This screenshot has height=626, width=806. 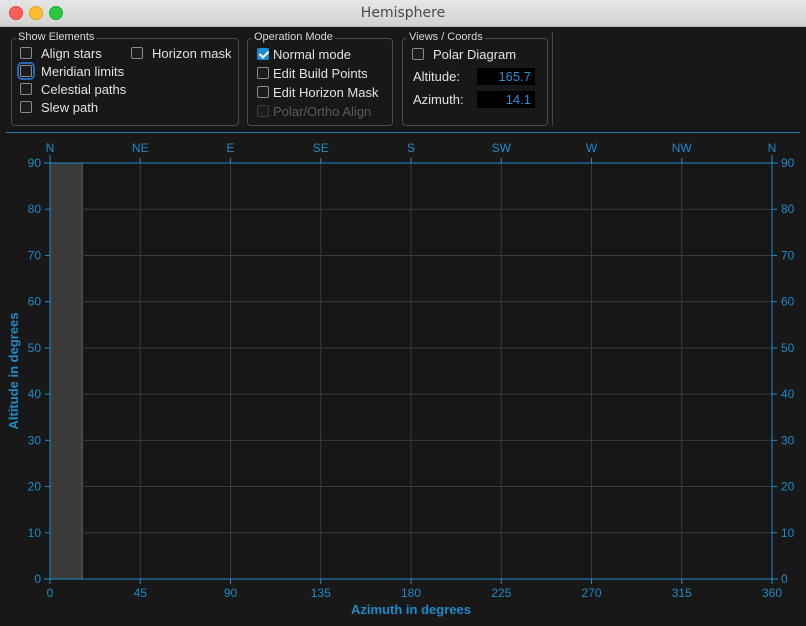 I want to click on compass-label: S, so click(x=411, y=148).